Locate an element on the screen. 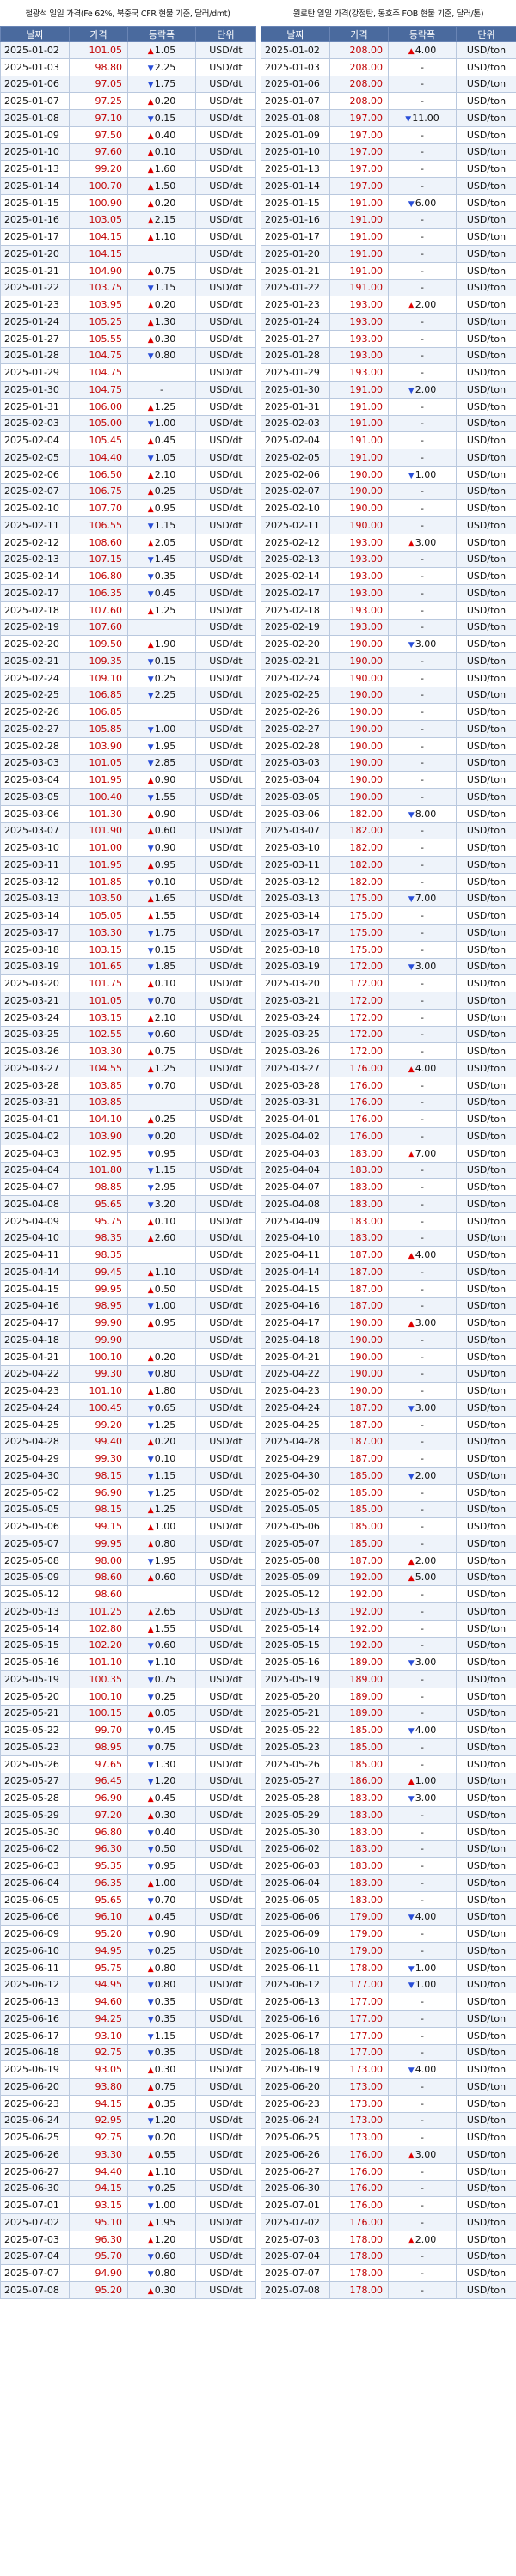  price-cell: 93.30 is located at coordinates (98, 2155).